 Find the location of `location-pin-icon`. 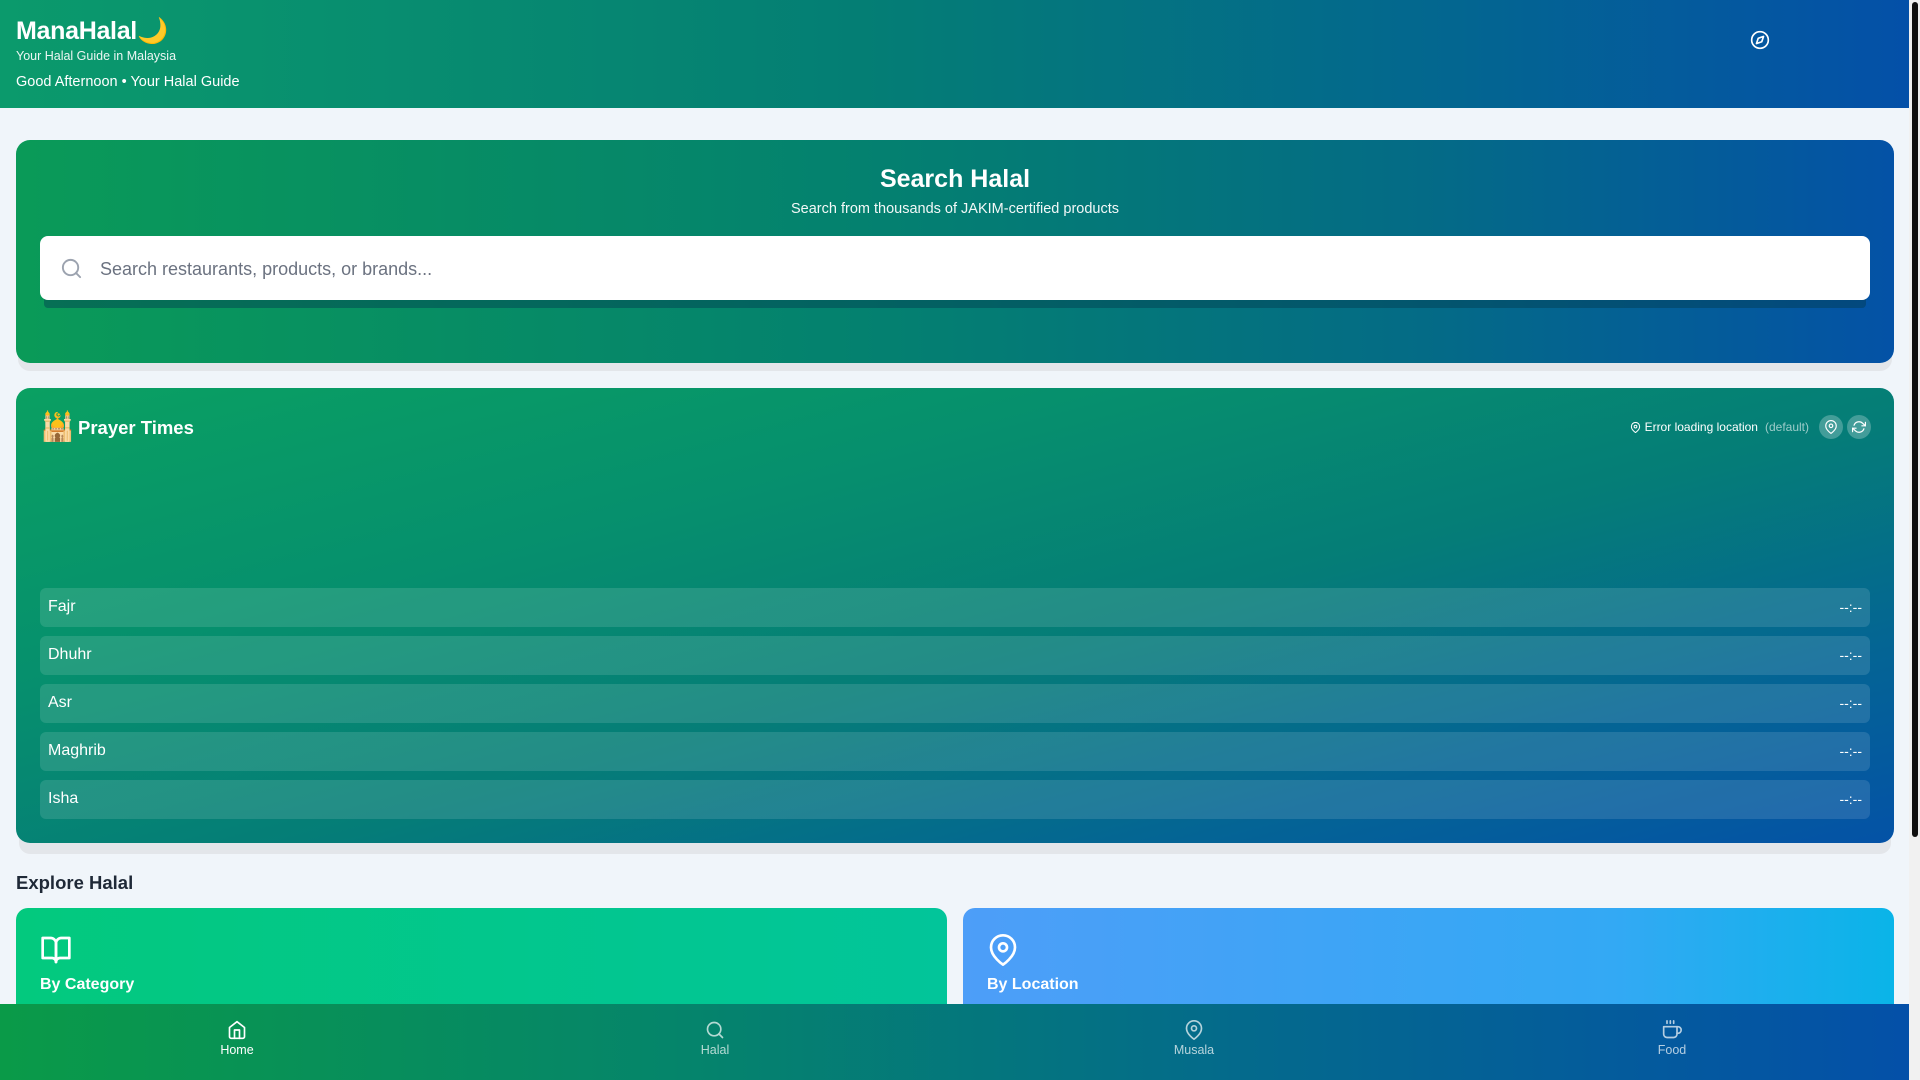

location-pin-icon is located at coordinates (1635, 427).